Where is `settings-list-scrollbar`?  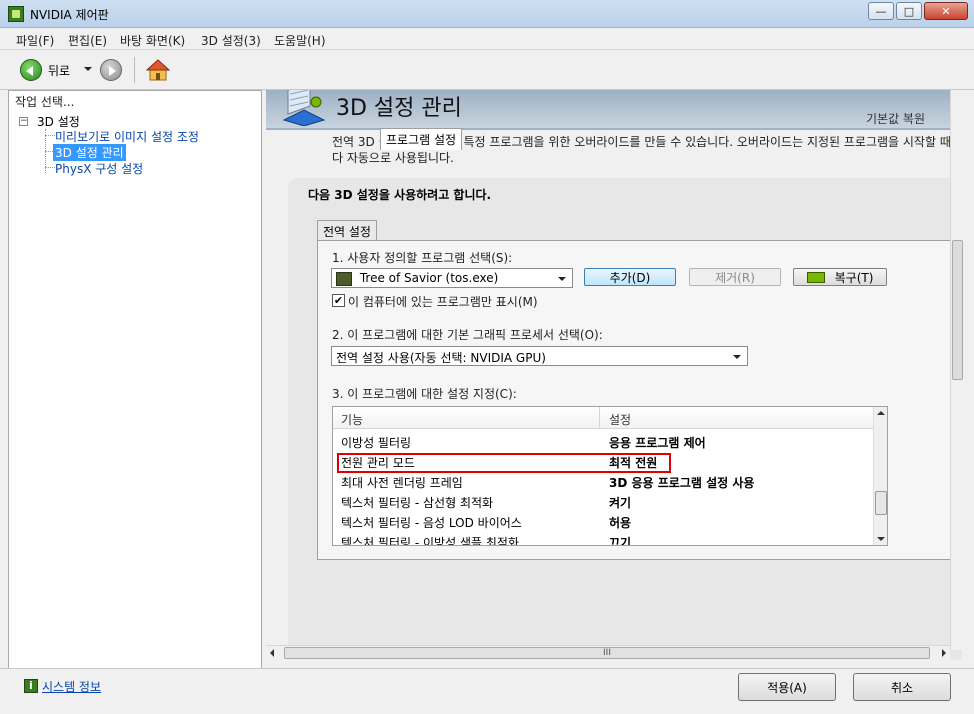 settings-list-scrollbar is located at coordinates (880, 476).